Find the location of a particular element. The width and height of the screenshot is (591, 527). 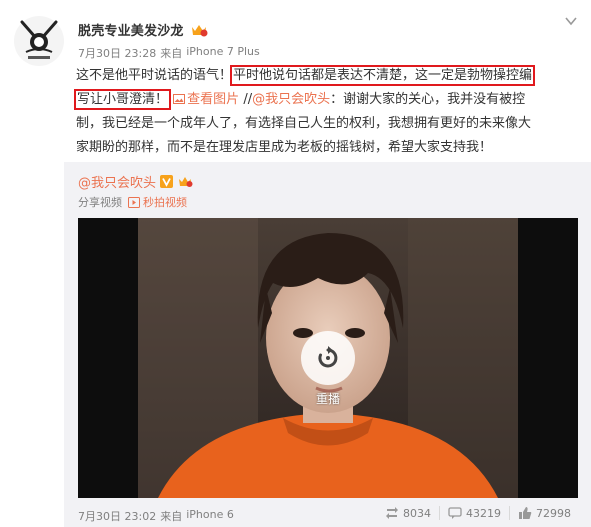

video-tag-link: 秒拍视频 is located at coordinates (157, 202).